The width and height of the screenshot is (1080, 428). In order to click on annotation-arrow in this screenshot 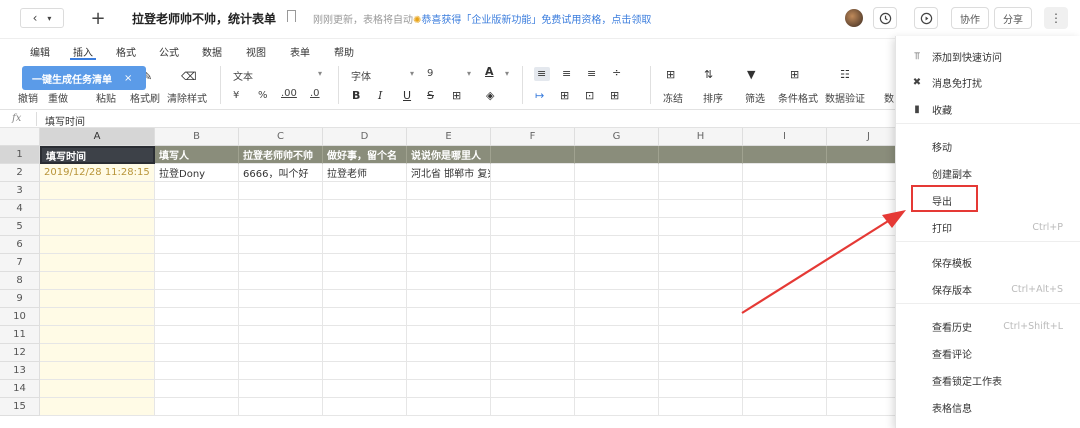, I will do `click(823, 262)`.